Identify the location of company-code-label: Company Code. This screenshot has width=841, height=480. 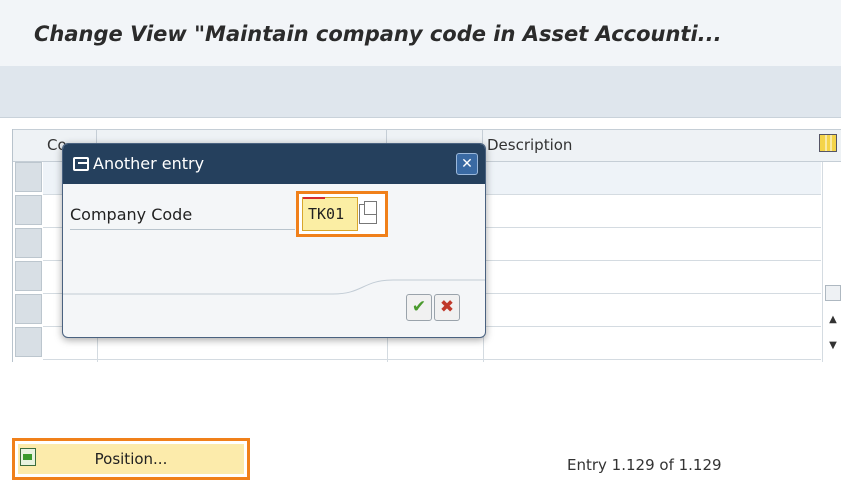
(182, 215).